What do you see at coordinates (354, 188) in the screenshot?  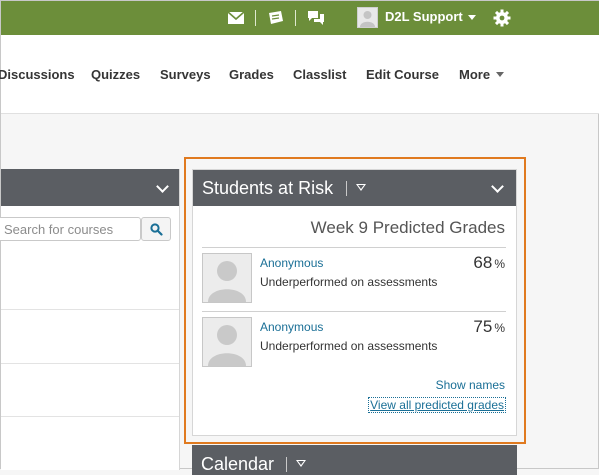 I see `widget-header: Students at Risk` at bounding box center [354, 188].